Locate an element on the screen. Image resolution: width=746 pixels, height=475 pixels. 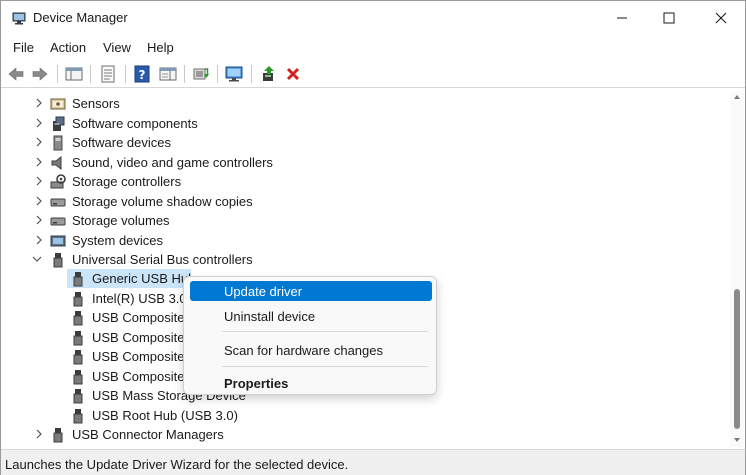
show-hide-console-tree-icon is located at coordinates (74, 74).